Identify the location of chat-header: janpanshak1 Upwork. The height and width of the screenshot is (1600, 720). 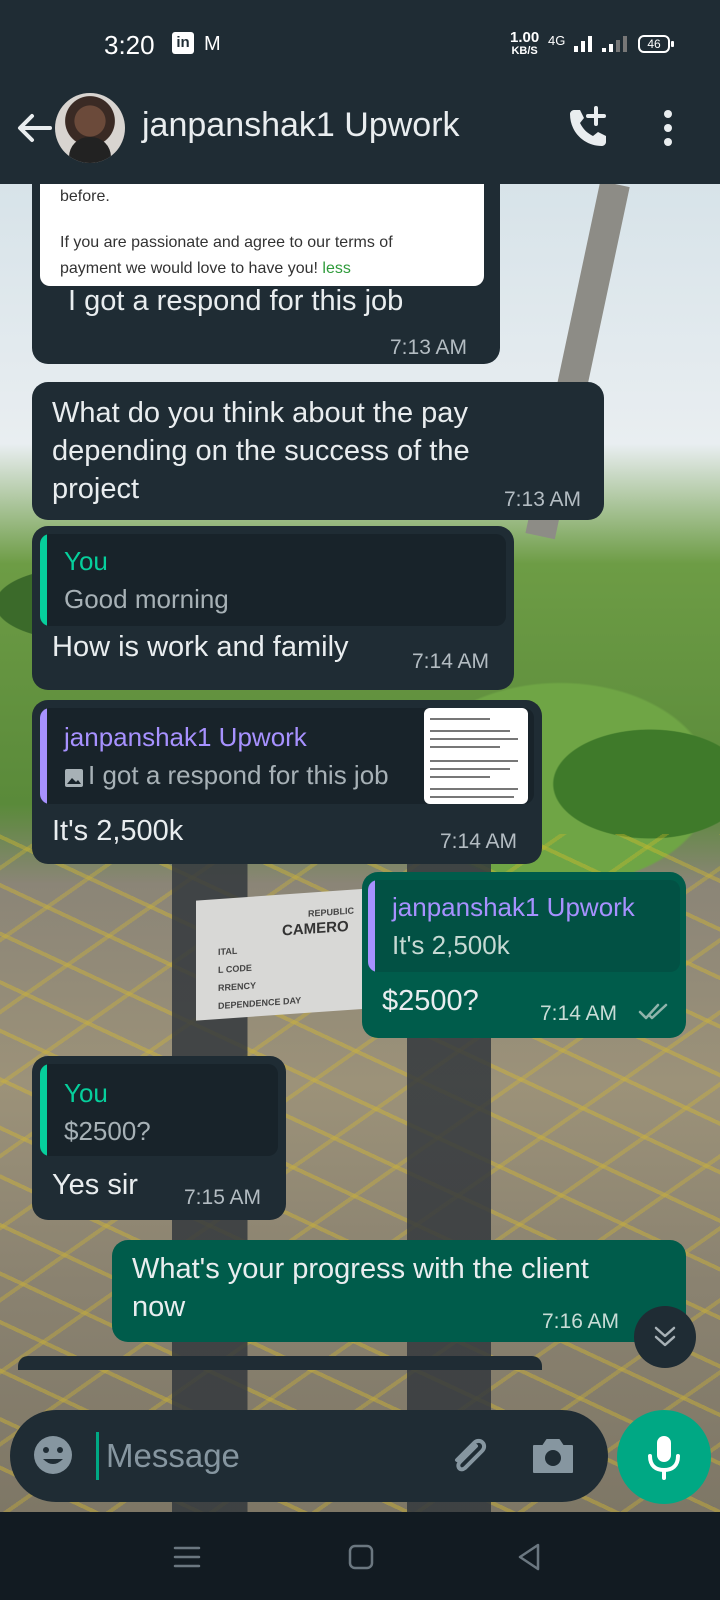
(360, 137).